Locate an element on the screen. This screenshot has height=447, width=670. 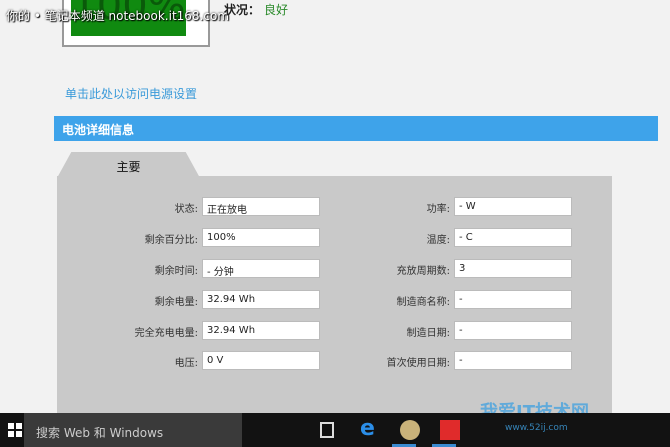
search-input: 搜索 Web 和 Windows is located at coordinates (133, 430).